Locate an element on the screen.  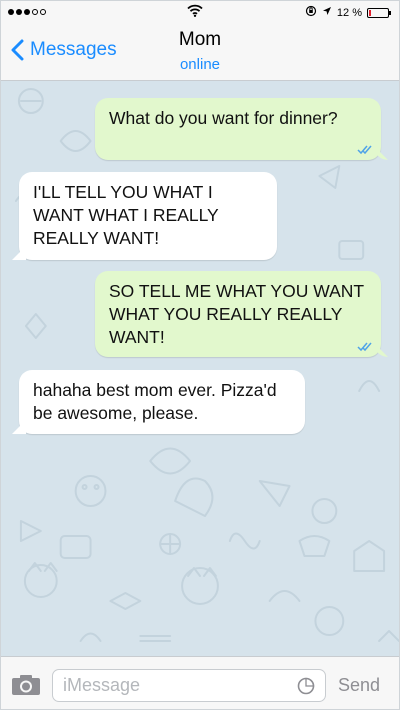
battery-icon is located at coordinates (379, 12).